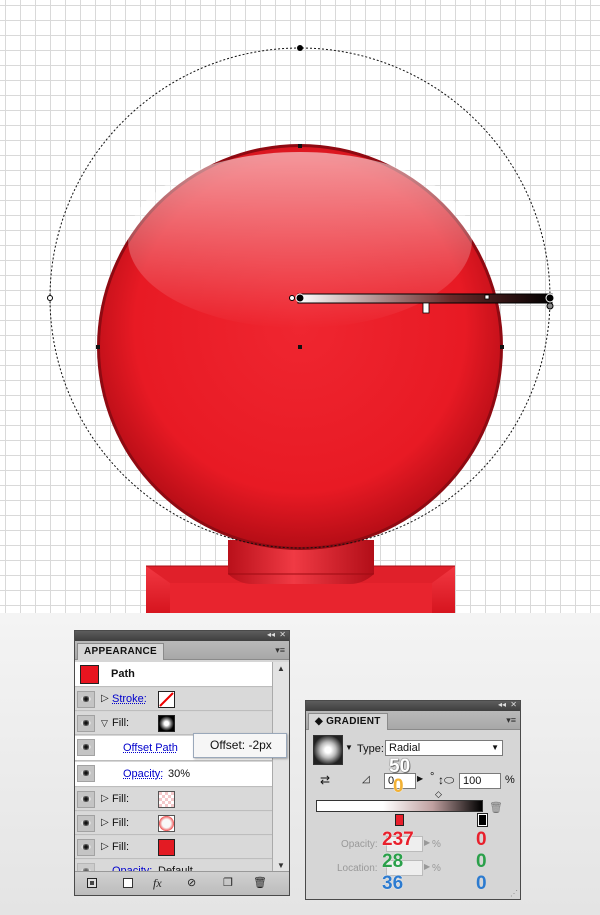 Image resolution: width=600 pixels, height=915 pixels. What do you see at coordinates (438, 794) in the screenshot?
I see `midpoint-diamond-icon: ◇` at bounding box center [438, 794].